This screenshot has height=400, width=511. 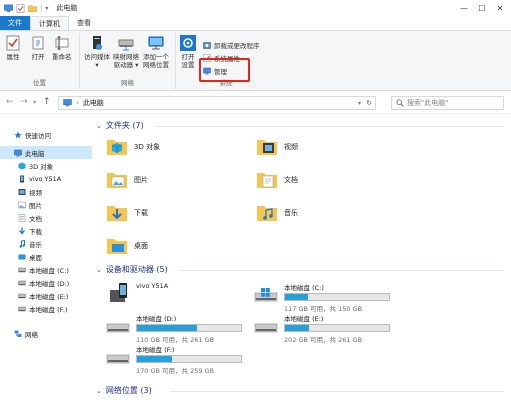 I want to click on nav-item: 快速访问, so click(x=46, y=134).